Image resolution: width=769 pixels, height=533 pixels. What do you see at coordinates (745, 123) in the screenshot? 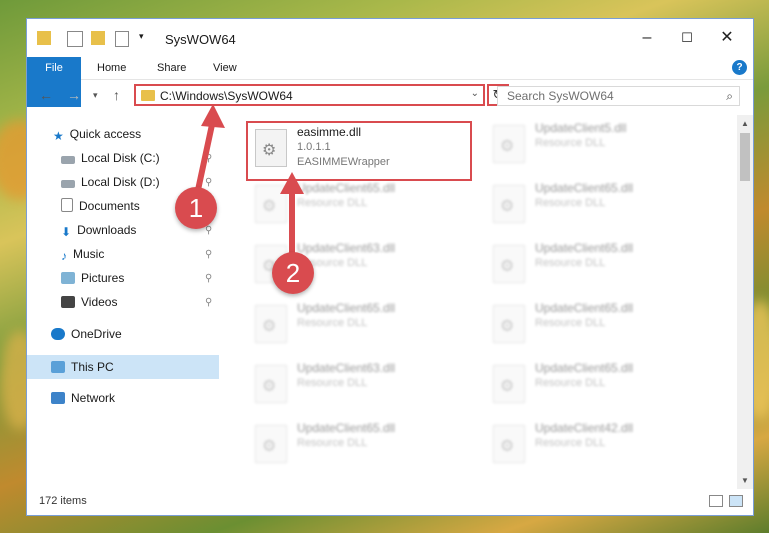
I see `scroll-up-icon: ▲` at bounding box center [745, 123].